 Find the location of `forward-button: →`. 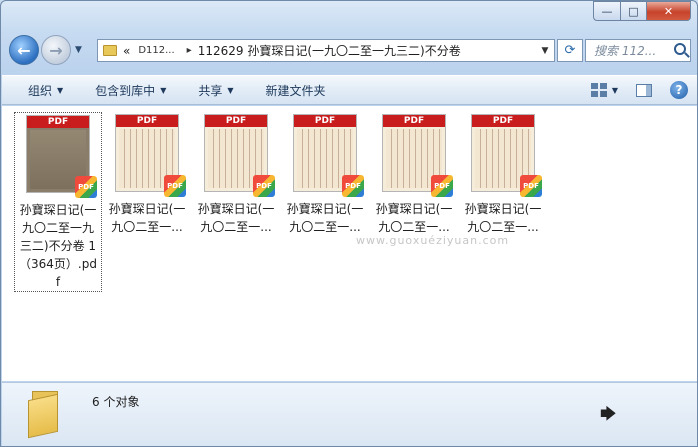

forward-button: → is located at coordinates (56, 50).